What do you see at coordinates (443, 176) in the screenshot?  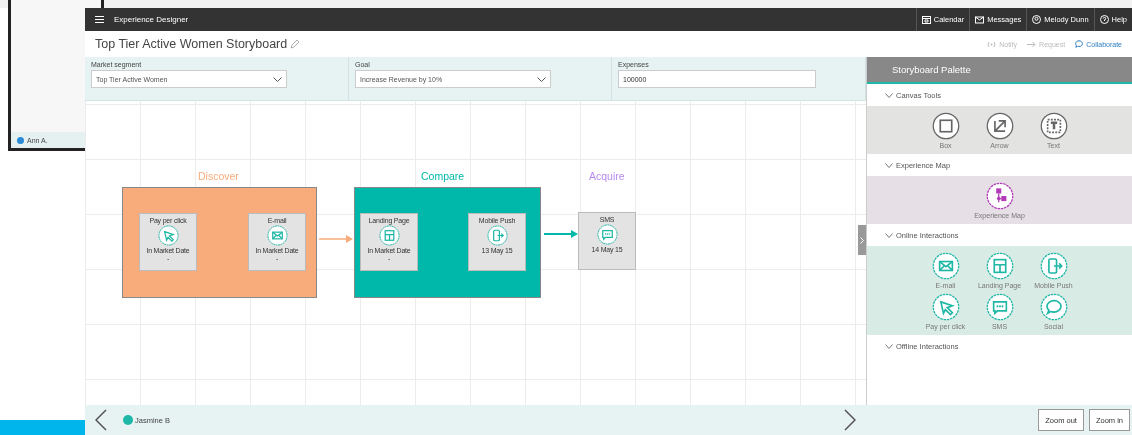 I see `stage-title: Compare` at bounding box center [443, 176].